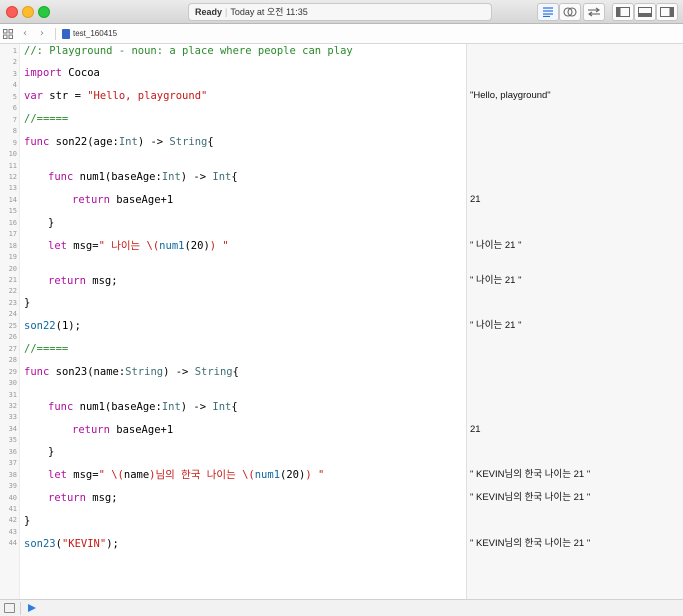  I want to click on bottom-panel-icon, so click(645, 12).